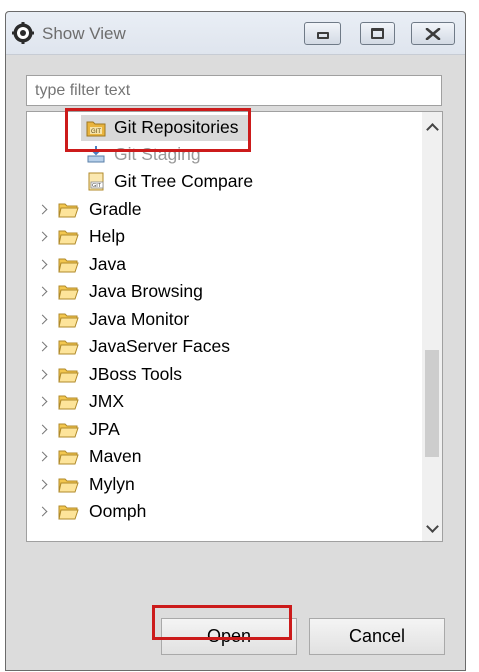 The image size is (479, 672). What do you see at coordinates (224, 264) in the screenshot?
I see `tree-item-java: Java` at bounding box center [224, 264].